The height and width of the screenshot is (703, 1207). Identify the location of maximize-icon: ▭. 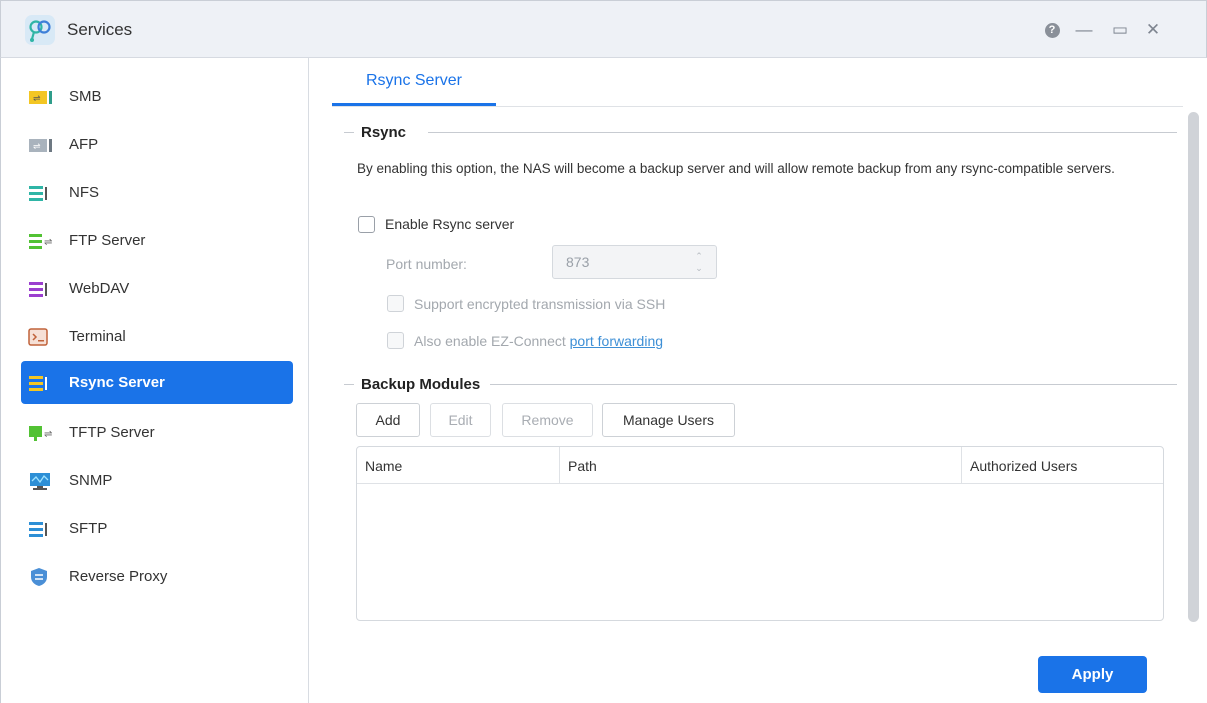
(1120, 30).